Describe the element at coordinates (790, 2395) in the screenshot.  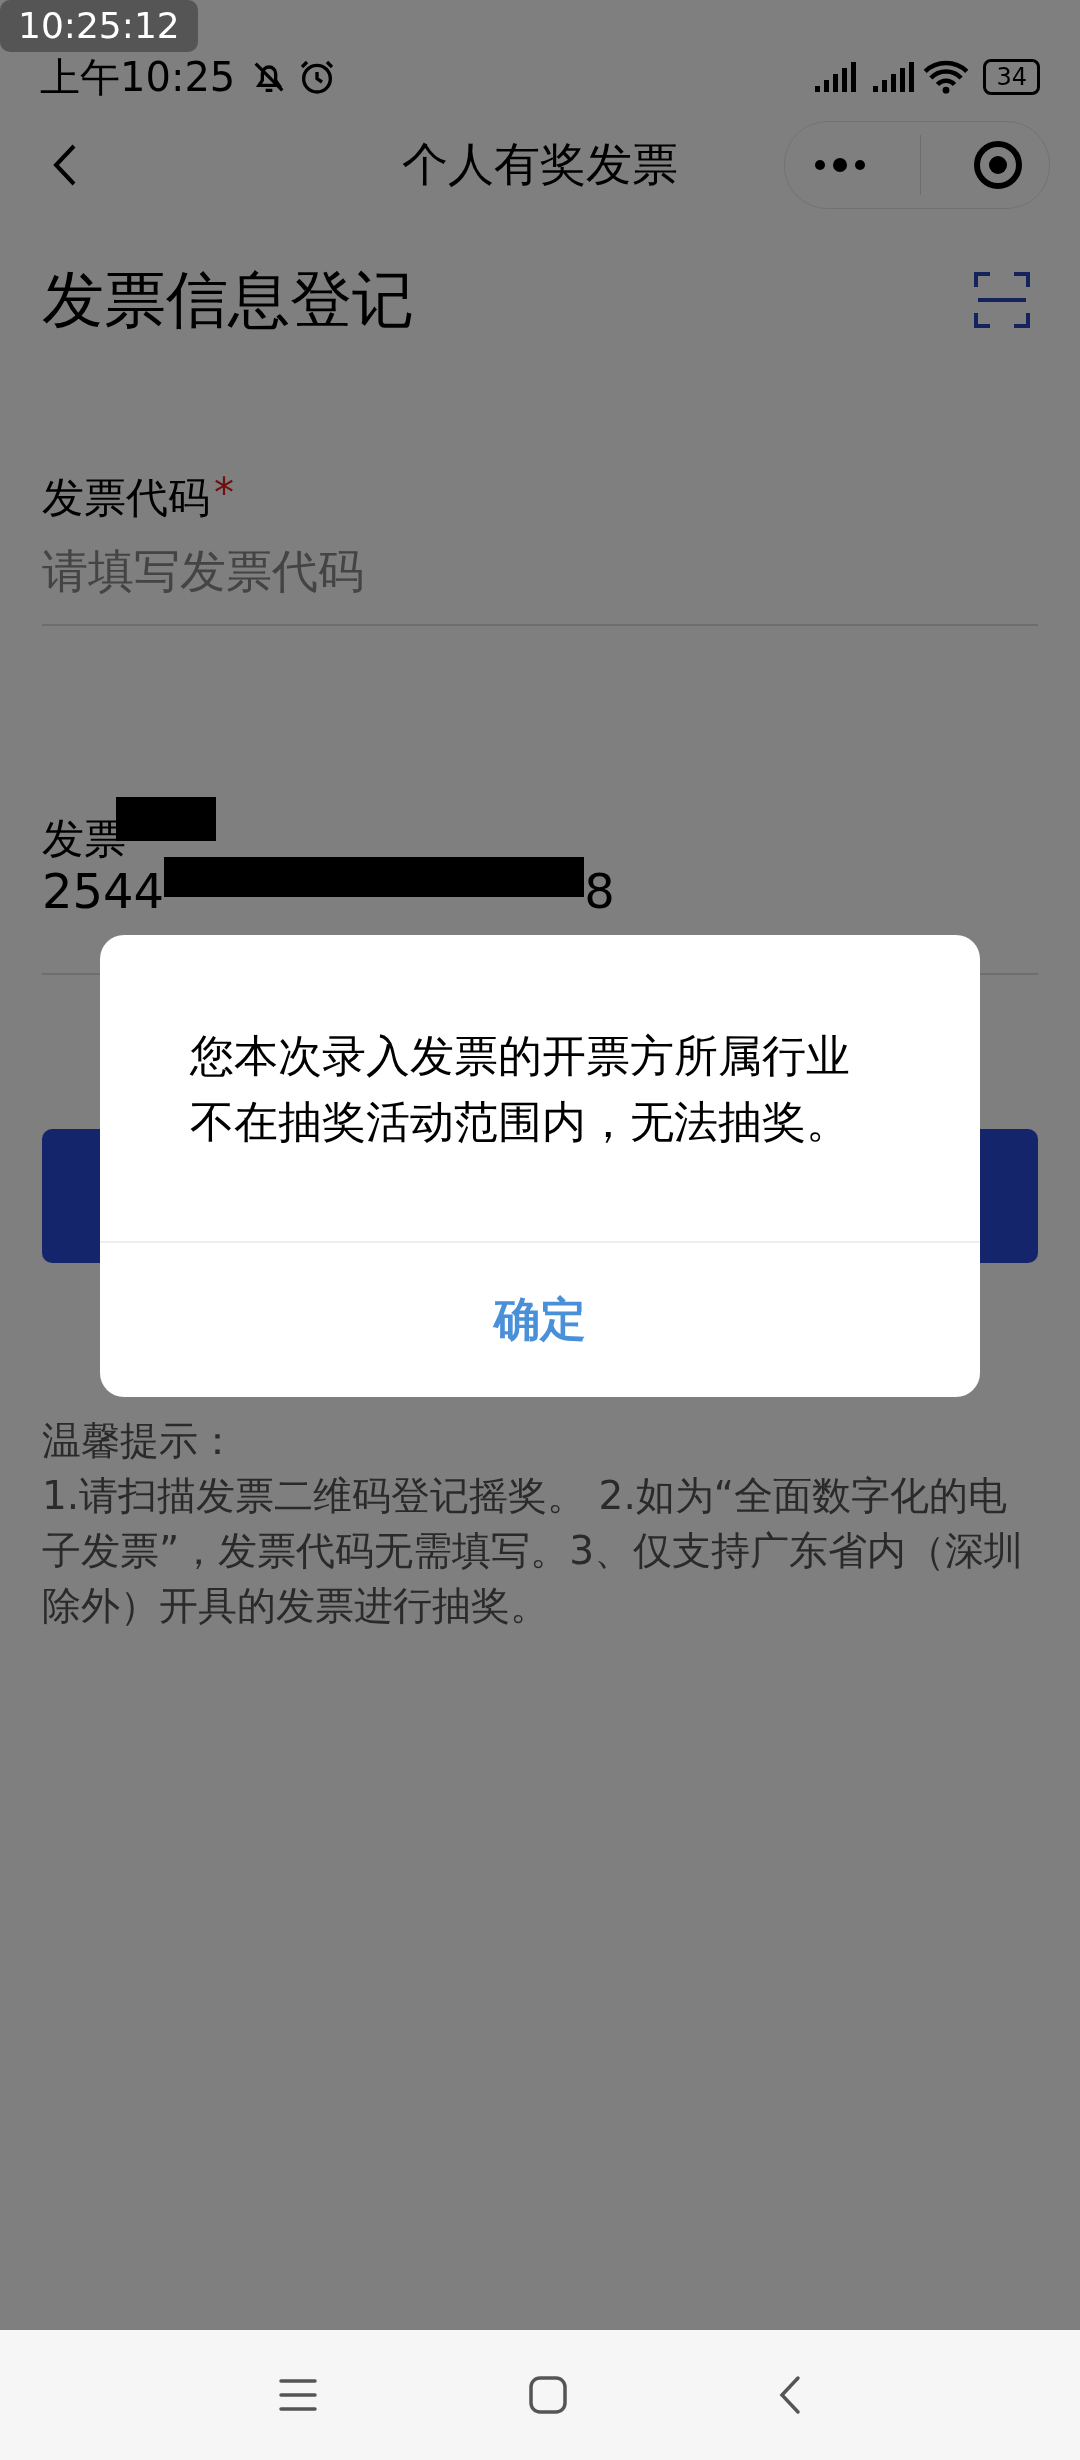
I see `back-icon` at that location.